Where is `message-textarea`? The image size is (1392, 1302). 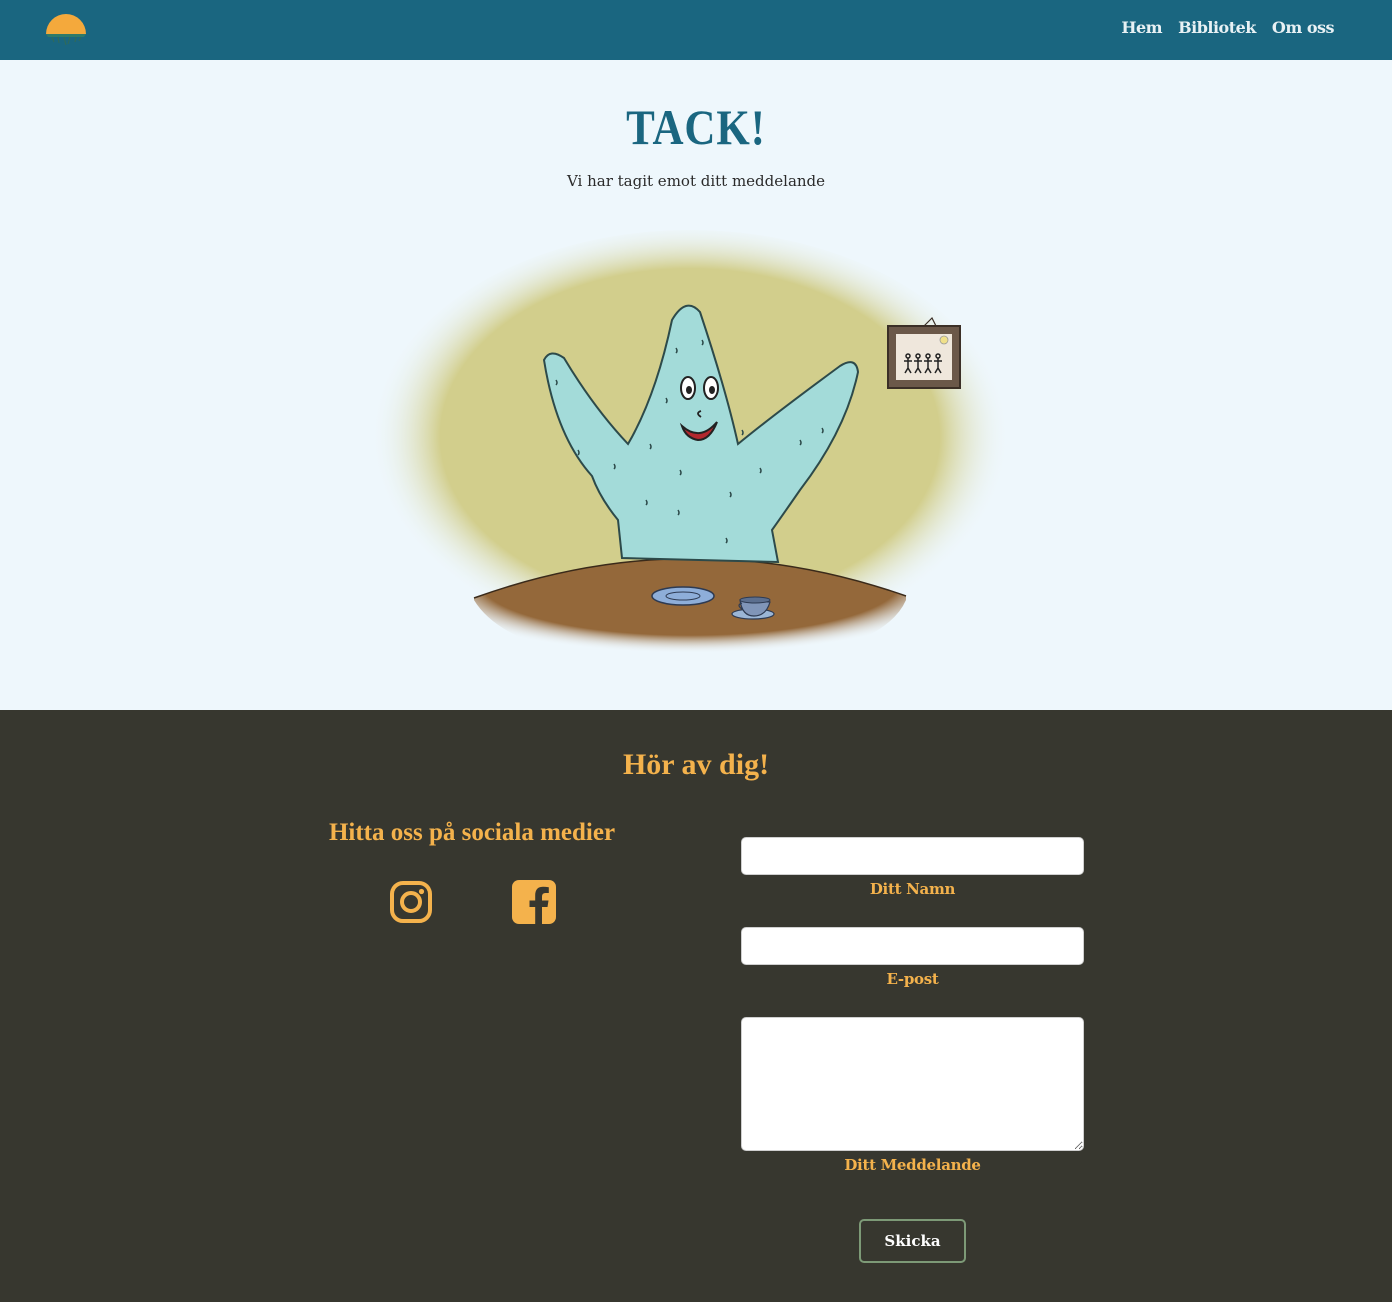 message-textarea is located at coordinates (912, 1084).